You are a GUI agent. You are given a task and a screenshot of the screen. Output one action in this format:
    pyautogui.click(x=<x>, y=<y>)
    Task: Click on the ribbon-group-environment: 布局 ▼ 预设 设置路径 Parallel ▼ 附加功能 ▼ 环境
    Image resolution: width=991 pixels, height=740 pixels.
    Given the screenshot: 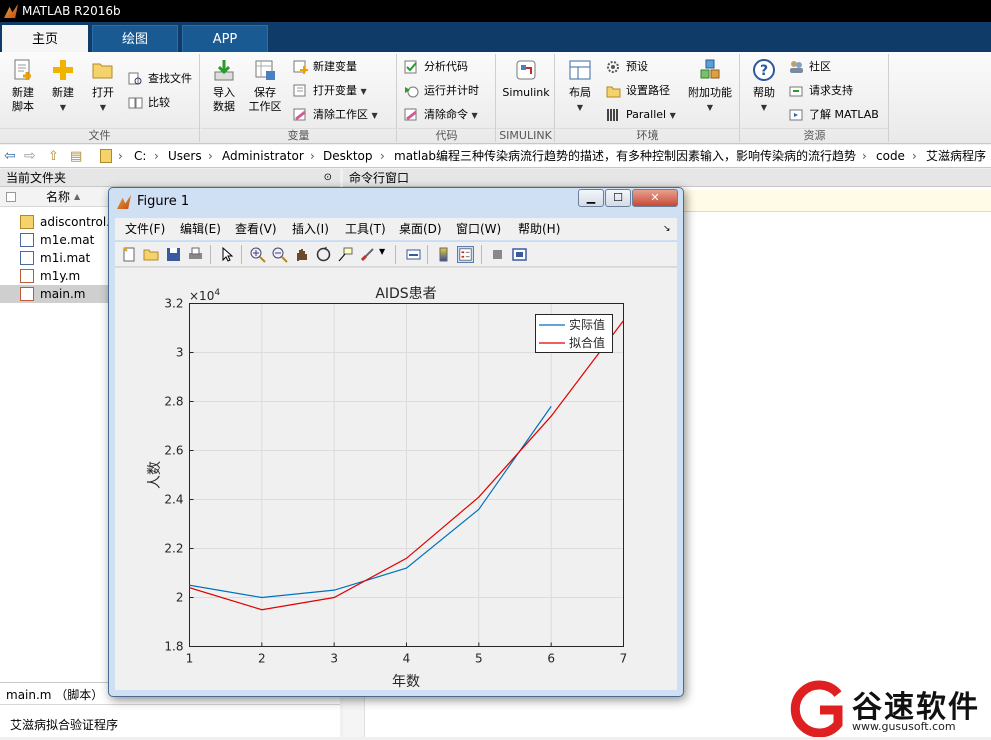 What is the action you would take?
    pyautogui.click(x=648, y=98)
    